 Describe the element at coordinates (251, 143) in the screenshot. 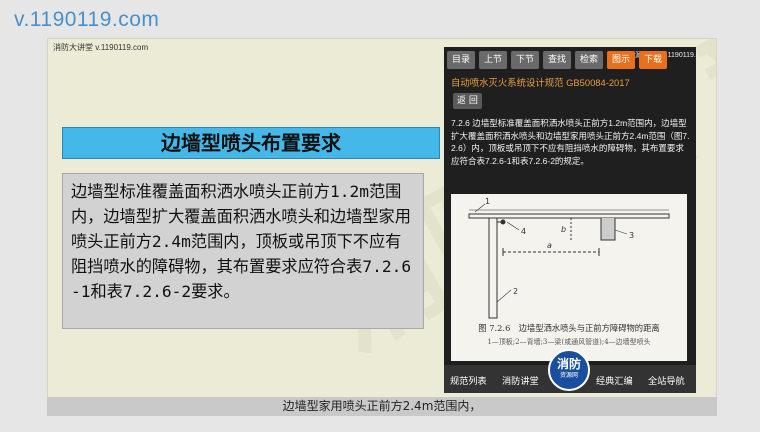

I see `slide-title: 边墙型喷头布置要求` at that location.